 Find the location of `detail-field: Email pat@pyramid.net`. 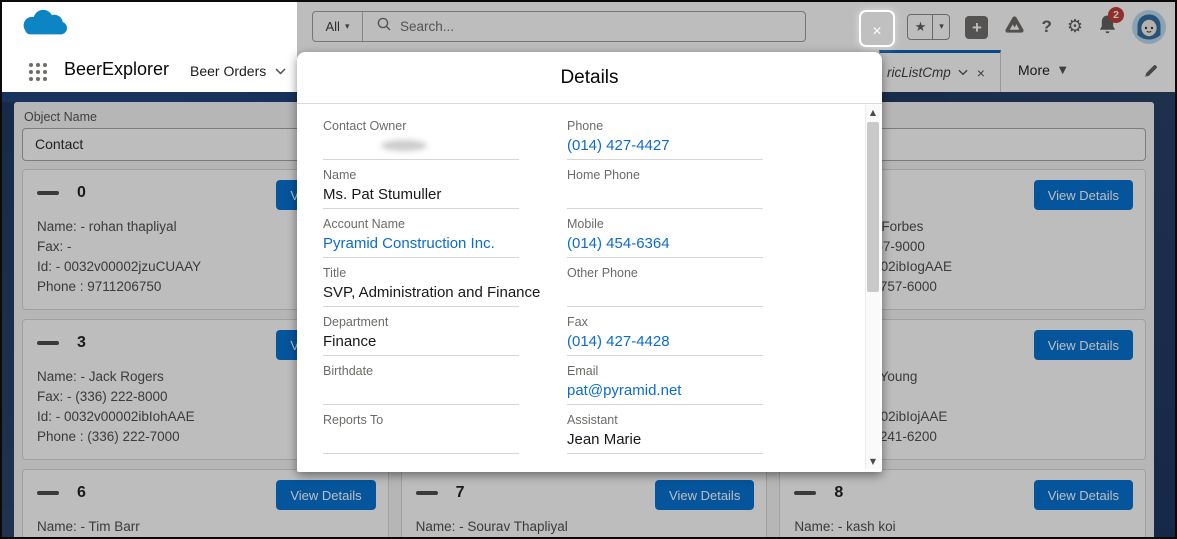

detail-field: Email pat@pyramid.net is located at coordinates (665, 388).